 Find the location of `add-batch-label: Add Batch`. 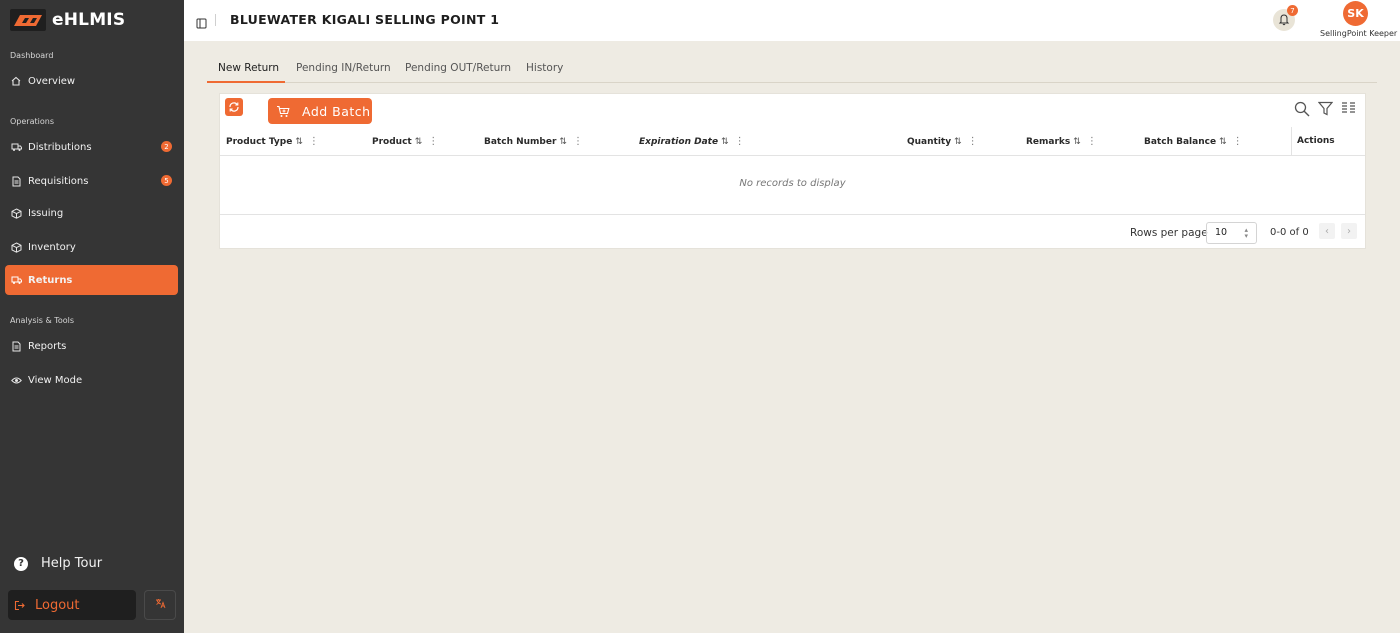

add-batch-label: Add Batch is located at coordinates (336, 111).